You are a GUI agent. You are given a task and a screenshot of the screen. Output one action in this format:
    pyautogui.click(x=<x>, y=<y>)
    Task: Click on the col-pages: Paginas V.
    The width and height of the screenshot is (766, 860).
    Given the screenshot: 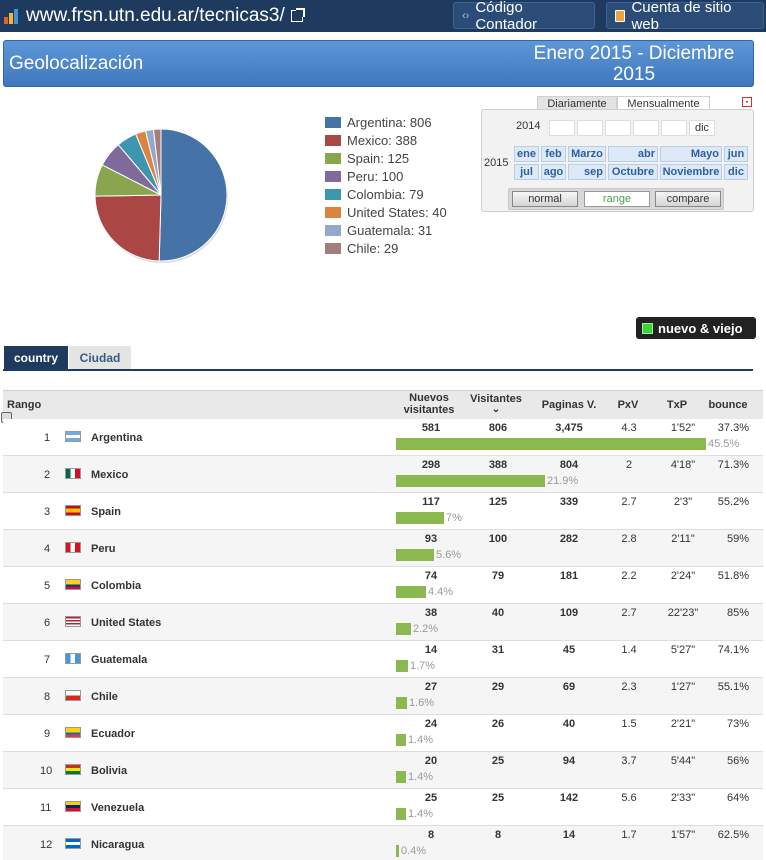 What is the action you would take?
    pyautogui.click(x=569, y=405)
    